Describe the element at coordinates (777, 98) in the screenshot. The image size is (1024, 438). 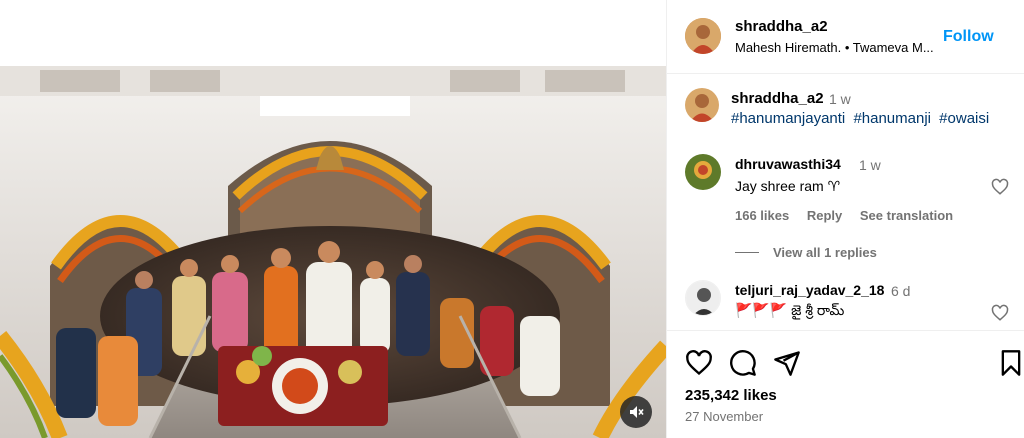
I see `caption-username: shraddha_a2` at that location.